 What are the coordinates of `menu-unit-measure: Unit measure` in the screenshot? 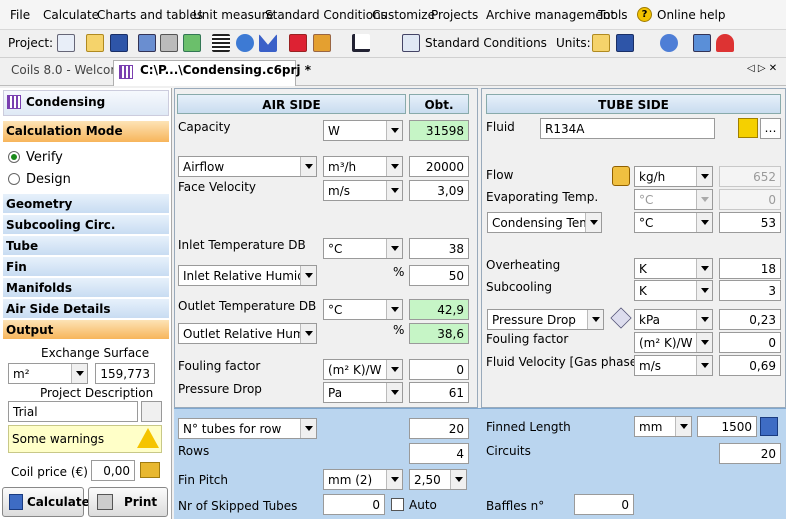 It's located at (233, 15).